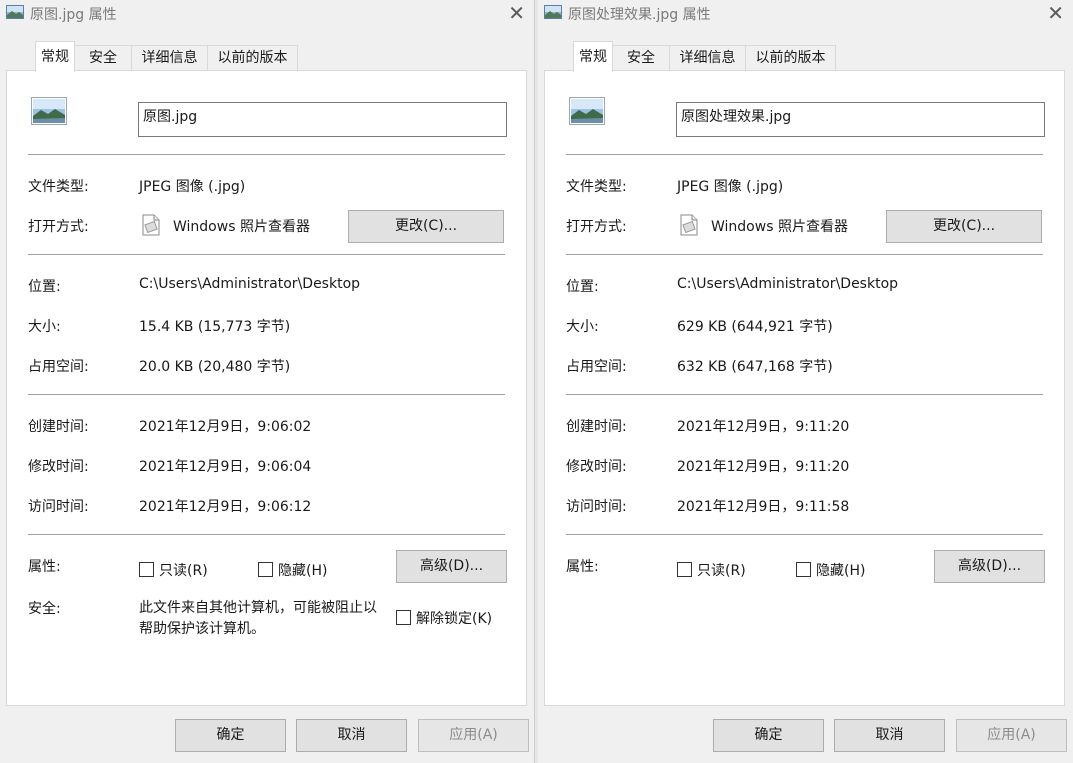  I want to click on filename-input: 原图.jpg, so click(322, 119).